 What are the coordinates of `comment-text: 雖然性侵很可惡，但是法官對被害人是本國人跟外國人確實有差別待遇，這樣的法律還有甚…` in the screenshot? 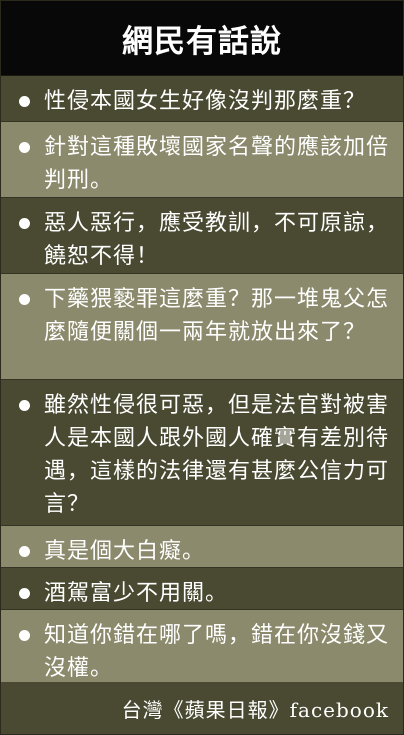 It's located at (217, 455).